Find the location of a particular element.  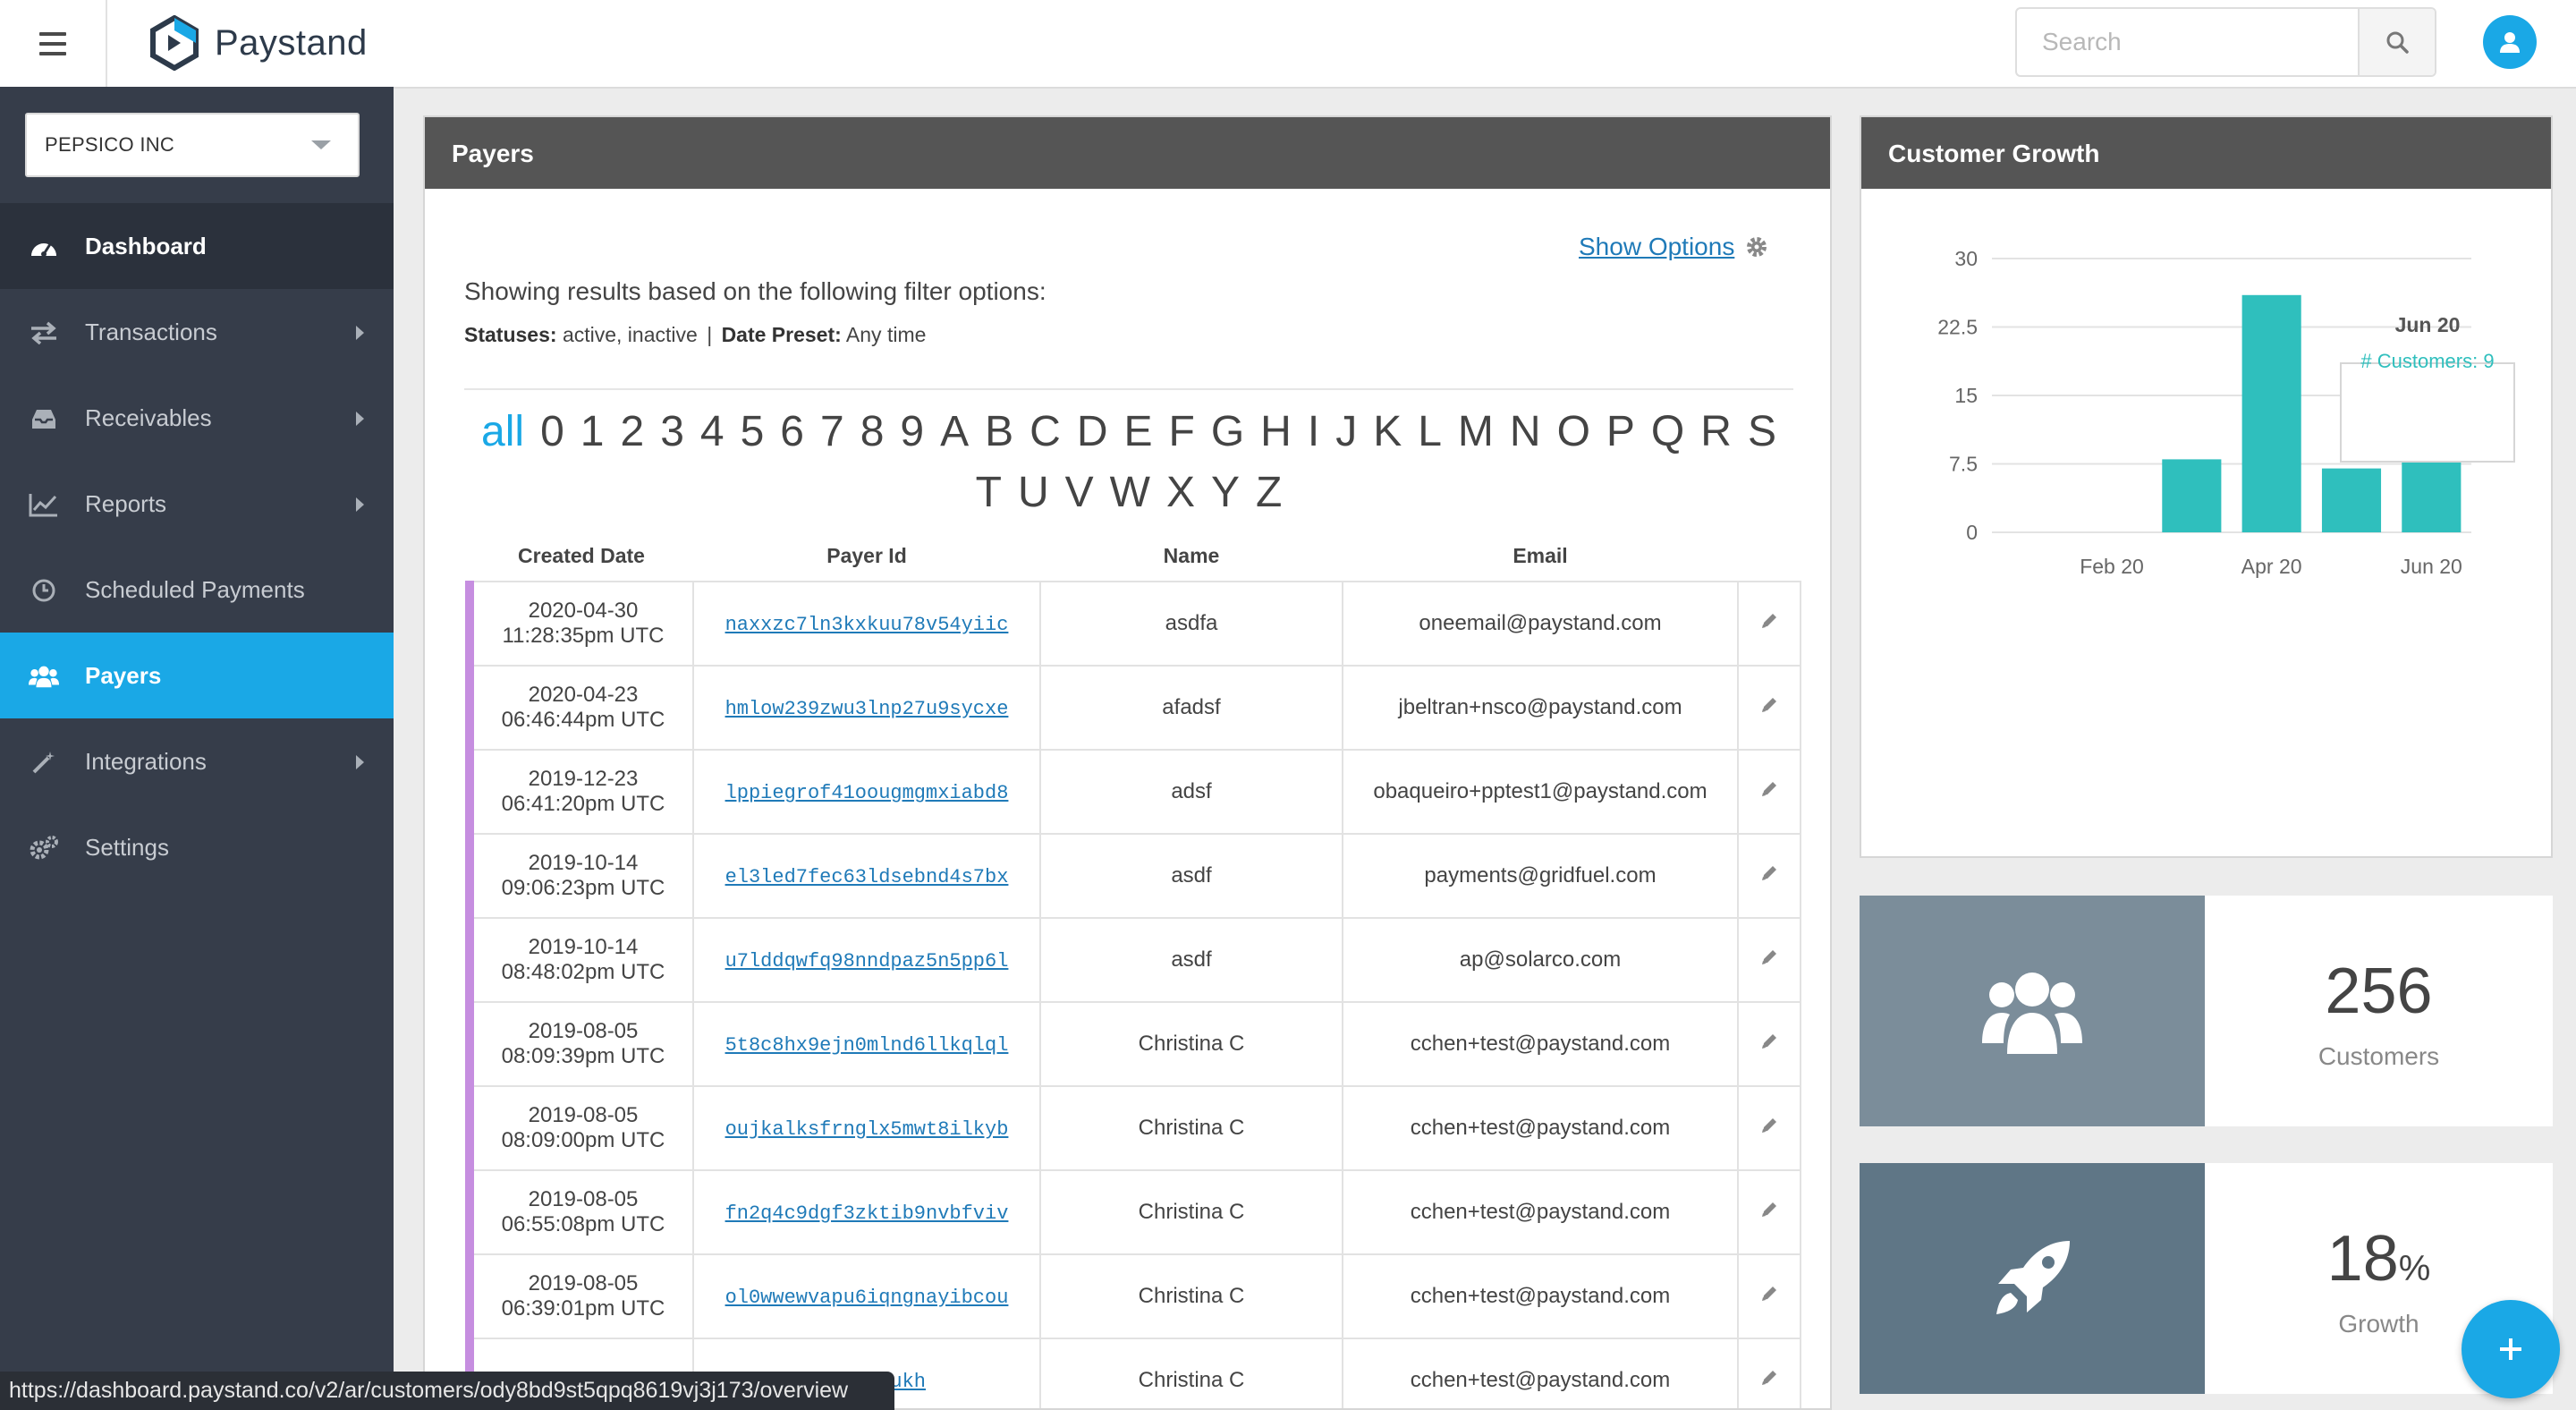

alphabet-filter-item: L is located at coordinates (1430, 433).